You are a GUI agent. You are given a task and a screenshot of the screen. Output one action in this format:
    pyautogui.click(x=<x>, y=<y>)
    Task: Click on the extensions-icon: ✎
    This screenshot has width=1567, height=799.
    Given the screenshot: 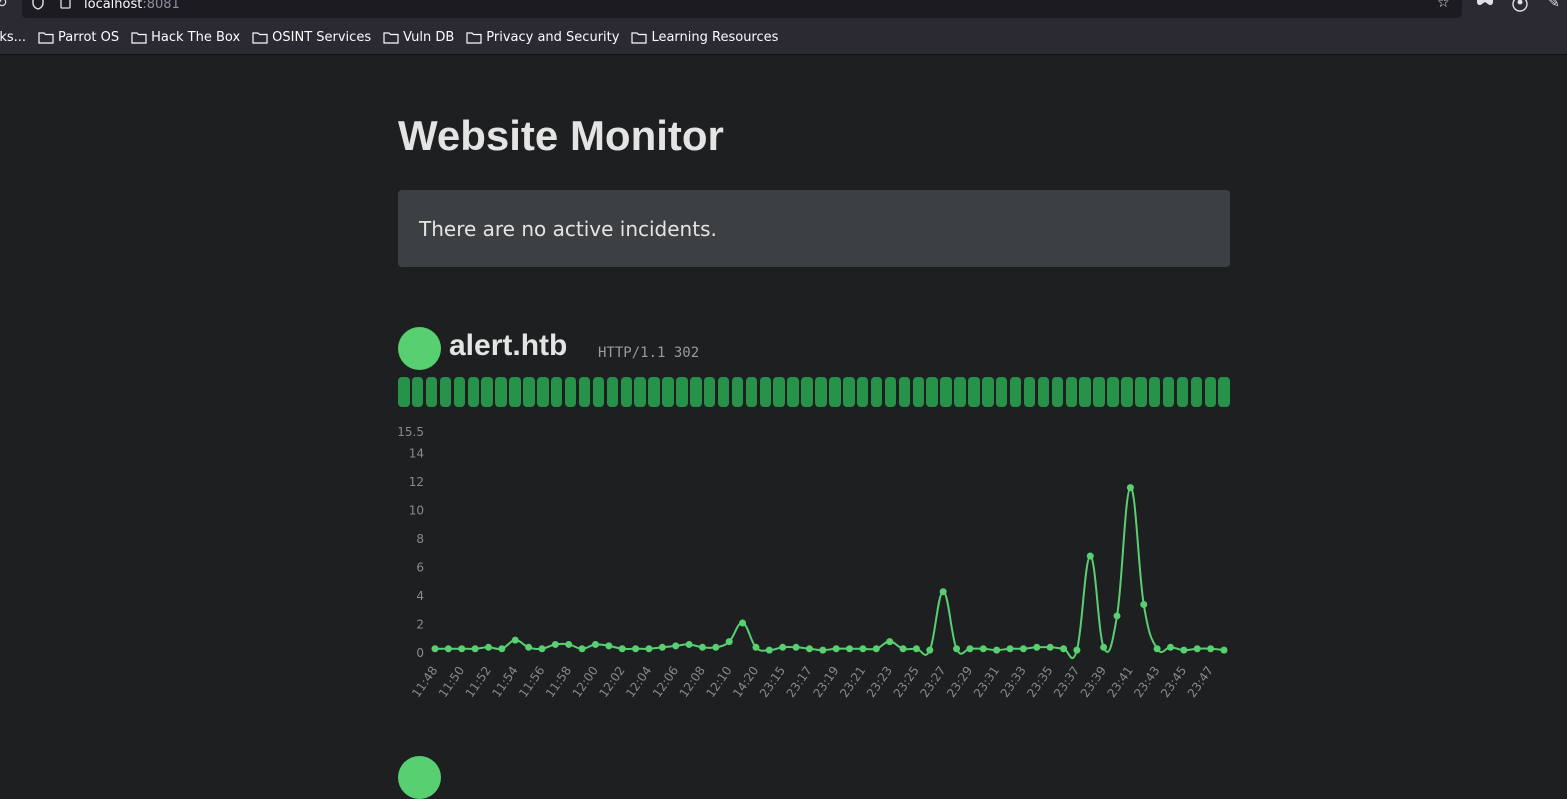 What is the action you would take?
    pyautogui.click(x=1554, y=5)
    